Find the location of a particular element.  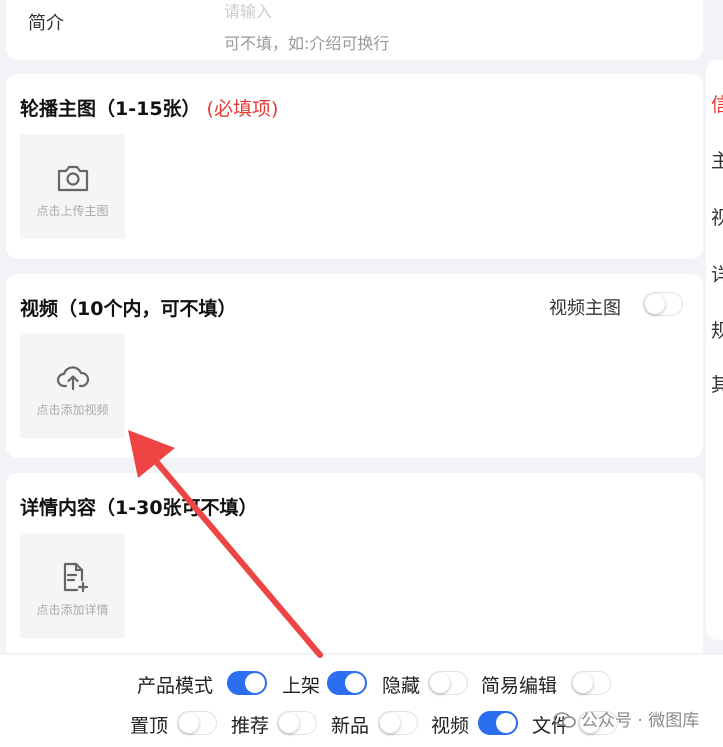

cloud-upload-icon is located at coordinates (73, 378).